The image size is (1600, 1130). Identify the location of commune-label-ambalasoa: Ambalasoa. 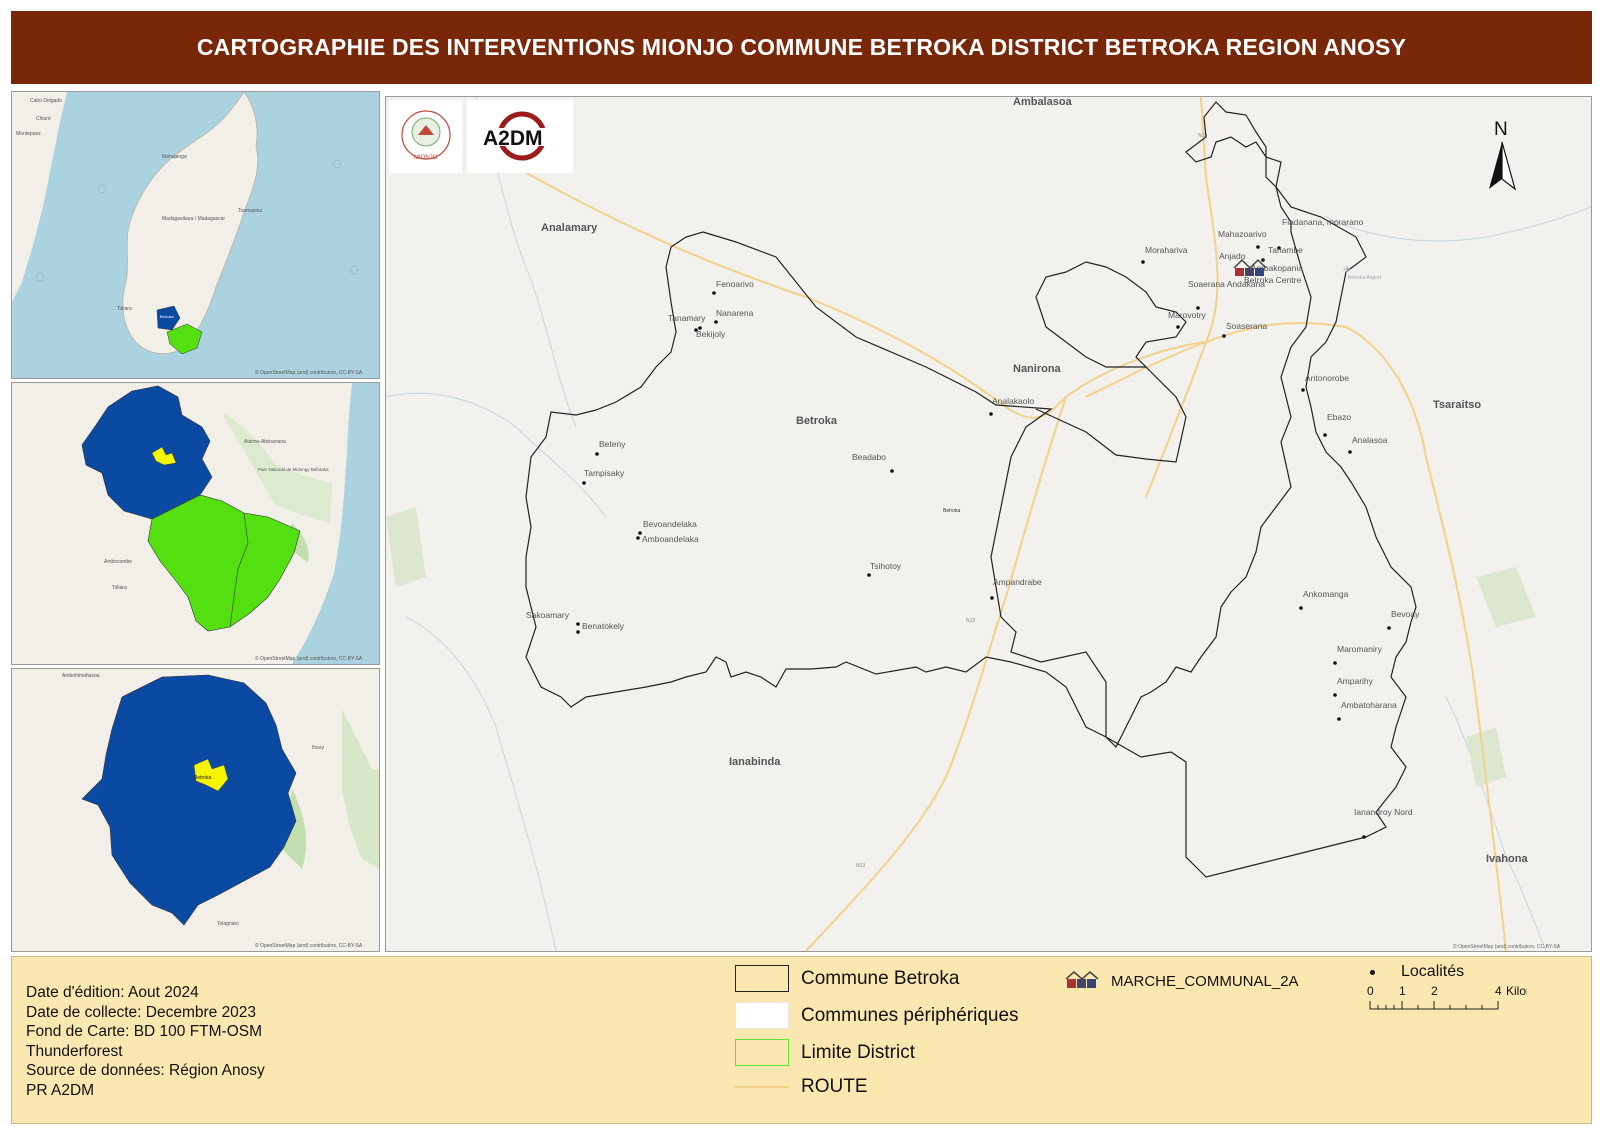
(1043, 102).